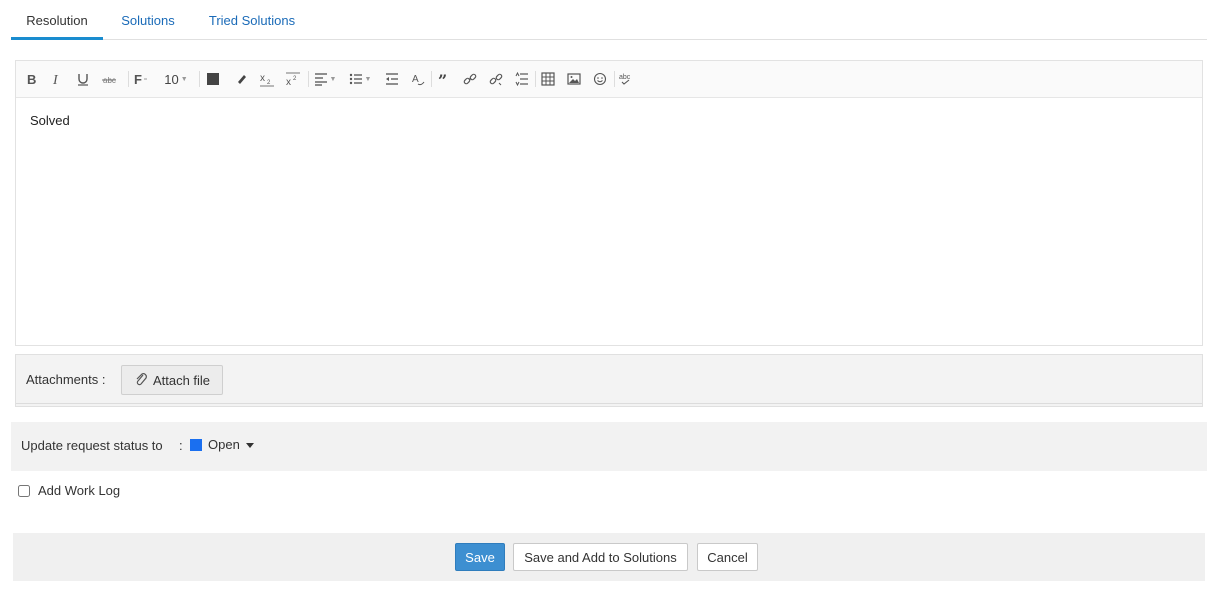 This screenshot has width=1218, height=608. Describe the element at coordinates (548, 79) in the screenshot. I see `table-icon` at that location.